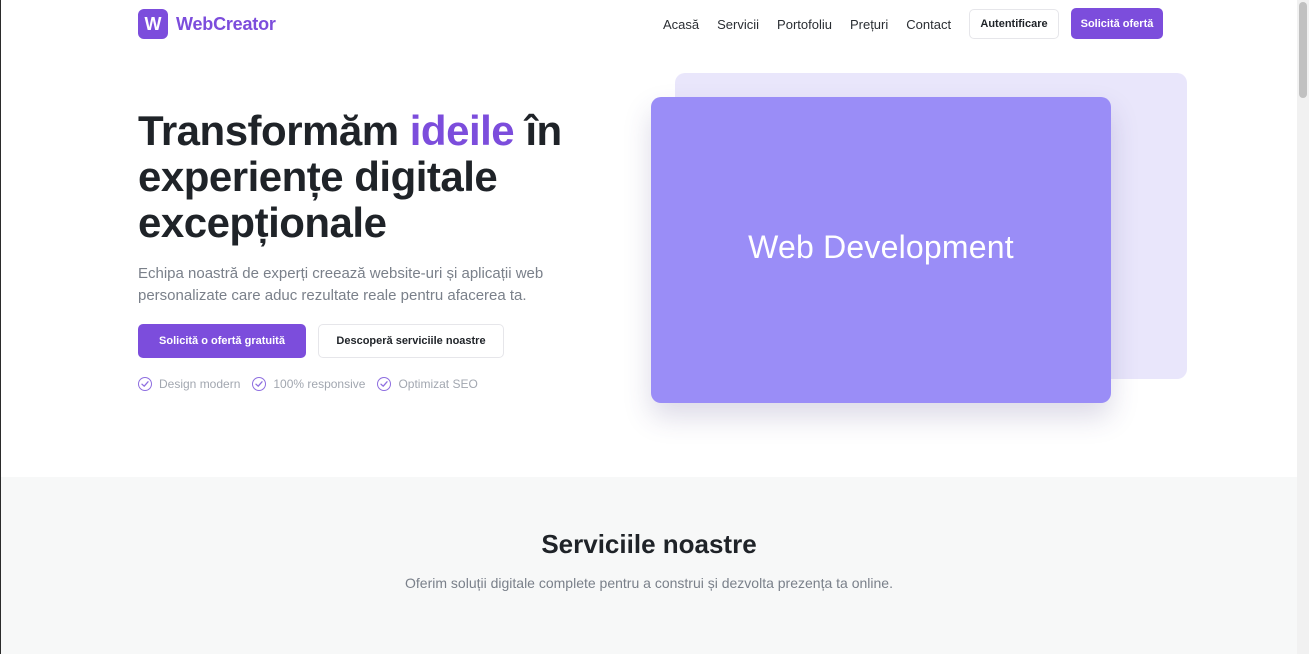 The width and height of the screenshot is (1309, 654). I want to click on scrollbar, so click(1303, 327).